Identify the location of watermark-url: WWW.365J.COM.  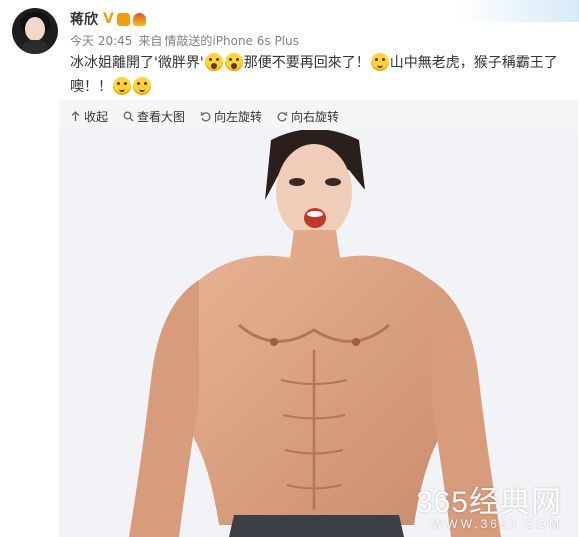
(496, 524).